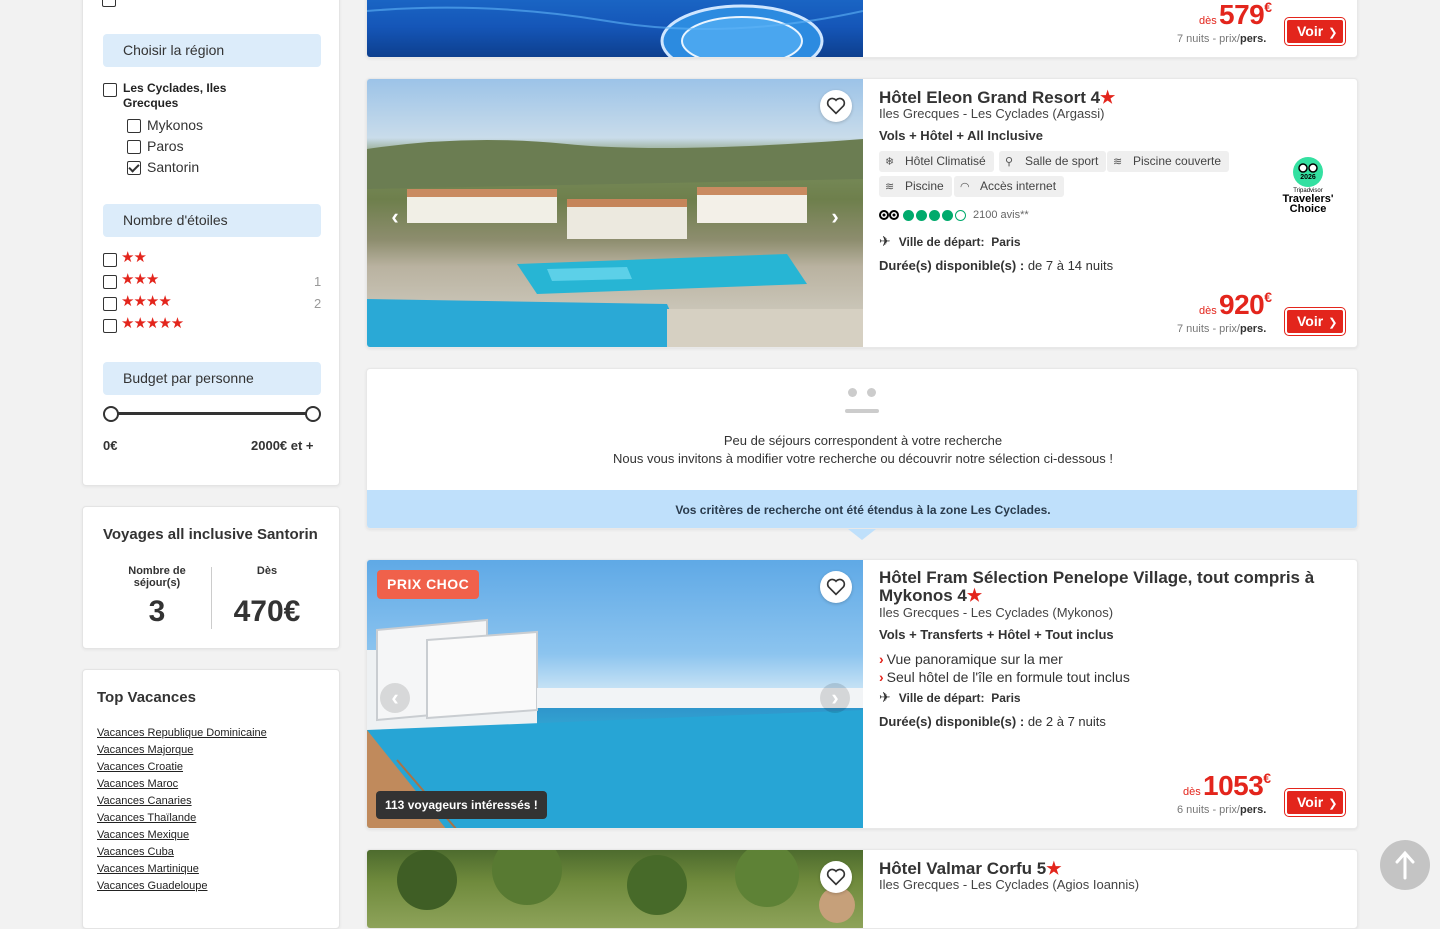 The image size is (1440, 929). I want to click on card0-des: dès, so click(1208, 21).